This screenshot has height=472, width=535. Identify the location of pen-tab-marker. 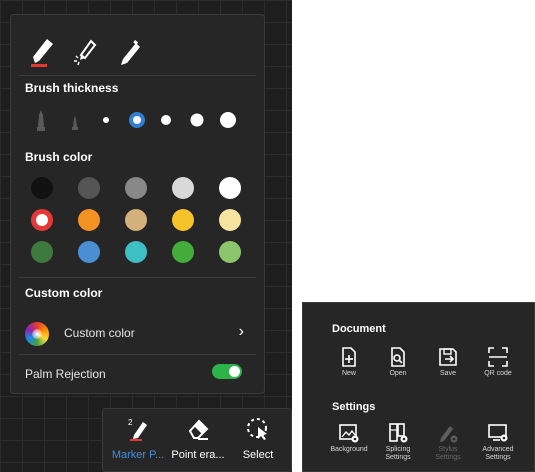
(43, 52).